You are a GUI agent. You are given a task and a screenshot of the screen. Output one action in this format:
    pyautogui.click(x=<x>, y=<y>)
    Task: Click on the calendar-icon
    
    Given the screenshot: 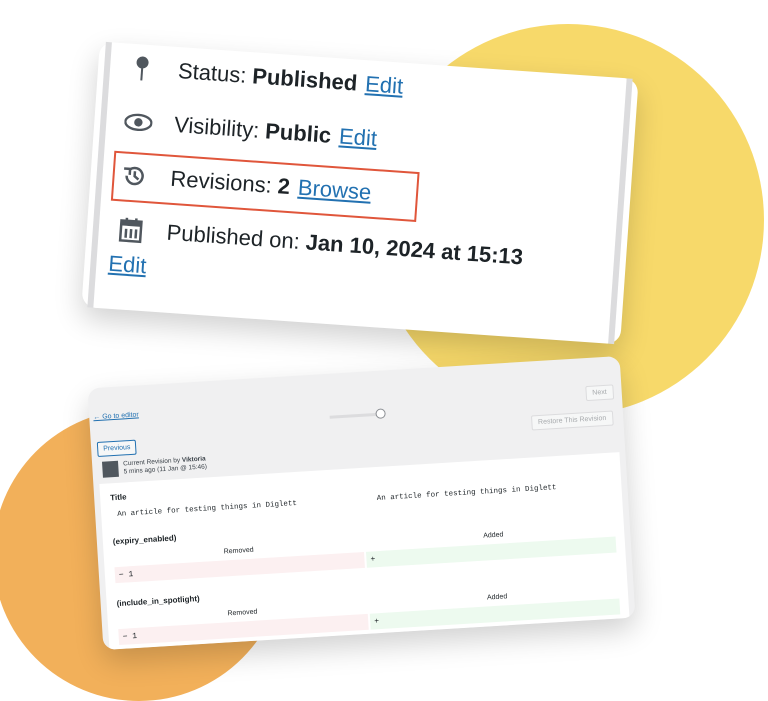 What is the action you would take?
    pyautogui.click(x=131, y=230)
    